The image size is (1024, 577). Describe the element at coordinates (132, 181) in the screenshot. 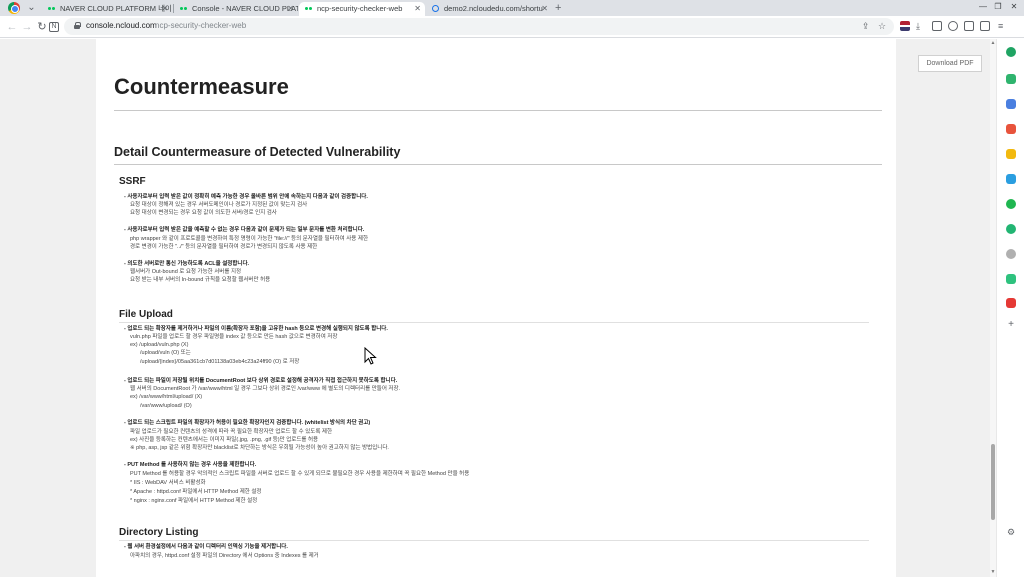

I see `subsection-title-ssrf: SSRF` at that location.